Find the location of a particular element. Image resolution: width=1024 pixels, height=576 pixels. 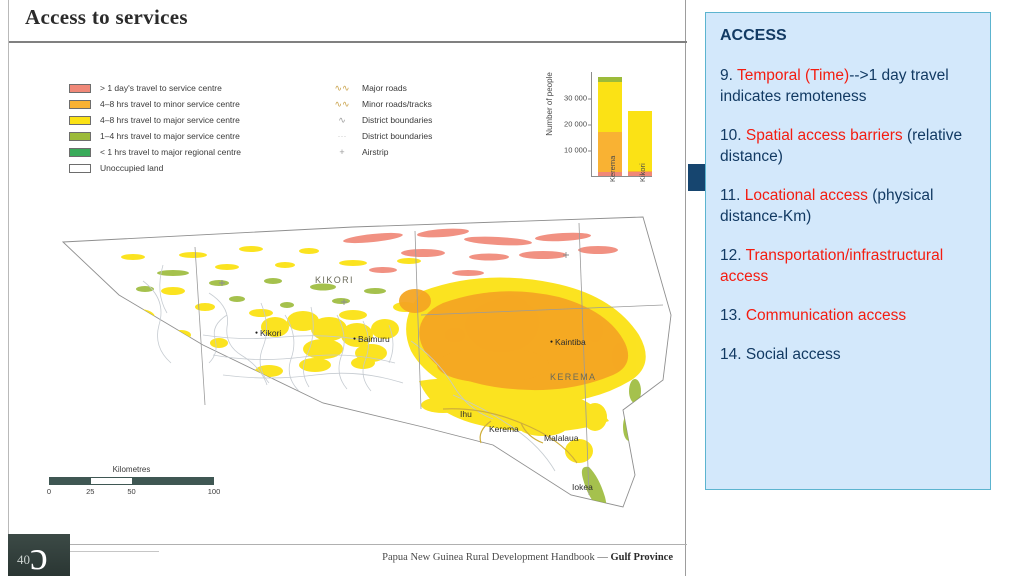

map-town-label: Iokea is located at coordinates (582, 487).